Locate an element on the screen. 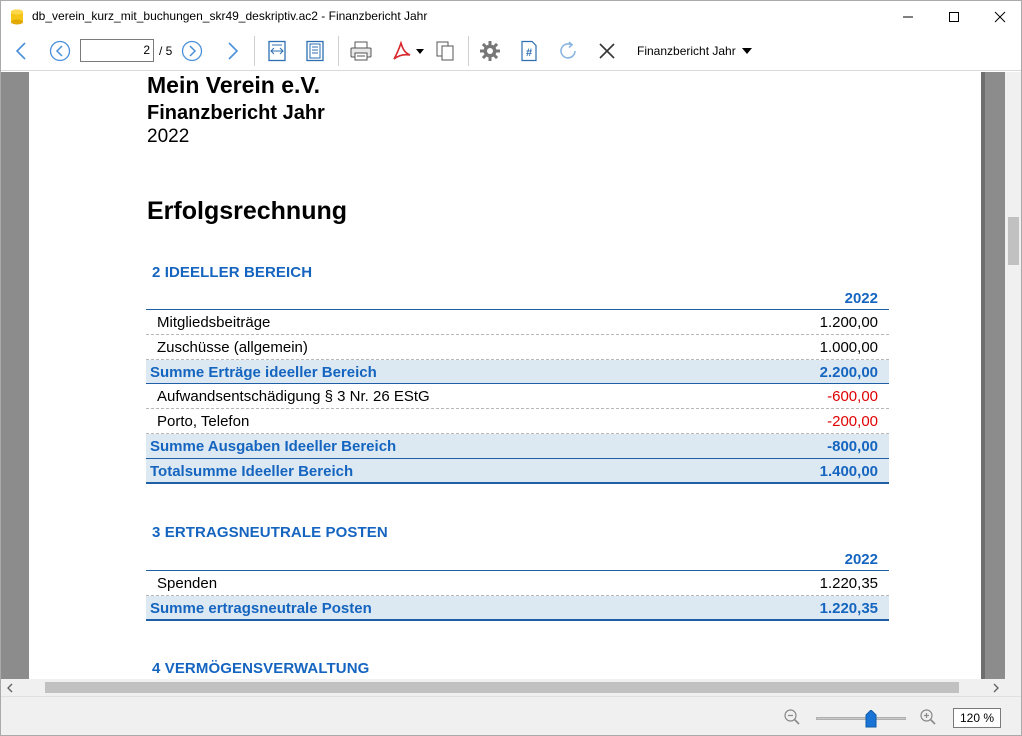 The width and height of the screenshot is (1022, 736). status-bar: 120 % is located at coordinates (511, 715).